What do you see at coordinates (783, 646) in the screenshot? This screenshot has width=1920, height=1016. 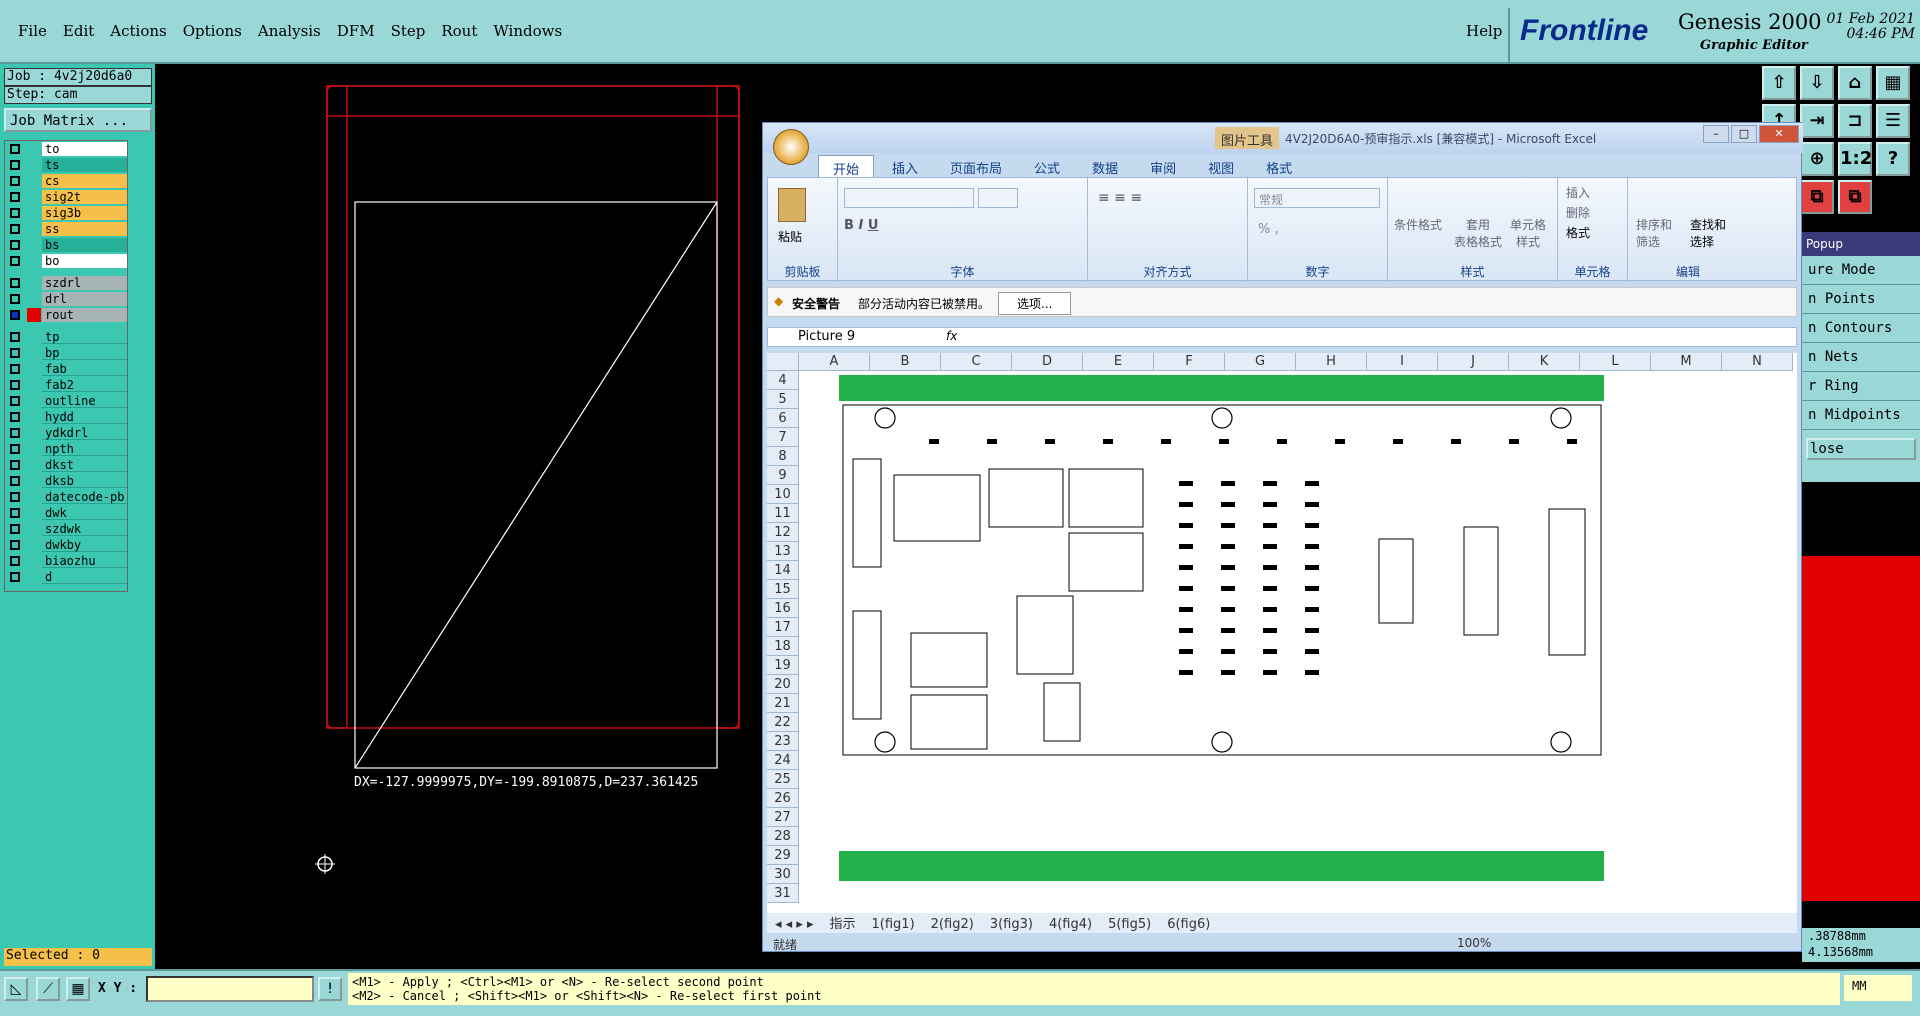 I see `row-header: 18` at bounding box center [783, 646].